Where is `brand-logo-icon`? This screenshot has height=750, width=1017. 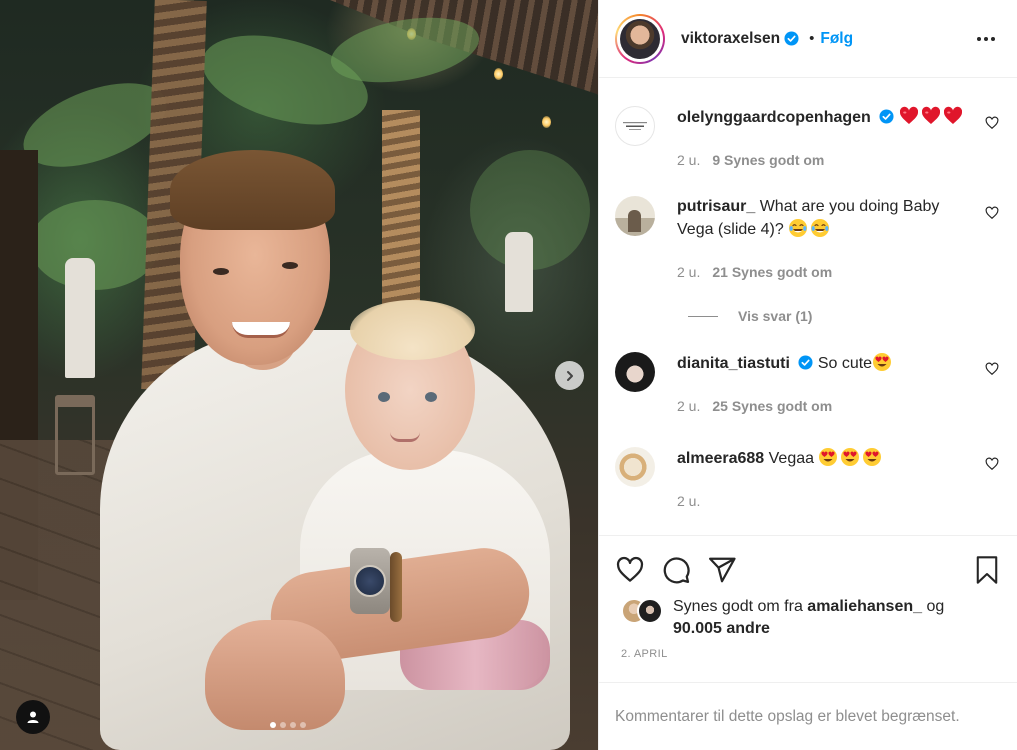
brand-logo-icon is located at coordinates (635, 126).